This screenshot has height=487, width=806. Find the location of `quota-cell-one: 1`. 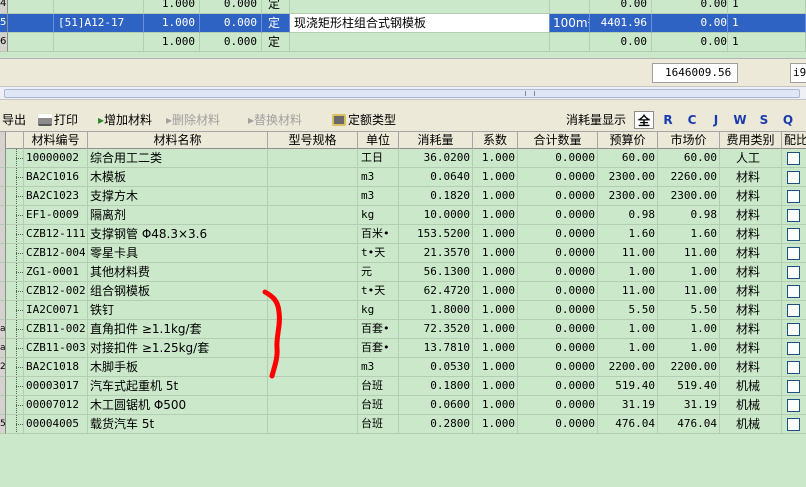

quota-cell-one: 1 is located at coordinates (767, 23).